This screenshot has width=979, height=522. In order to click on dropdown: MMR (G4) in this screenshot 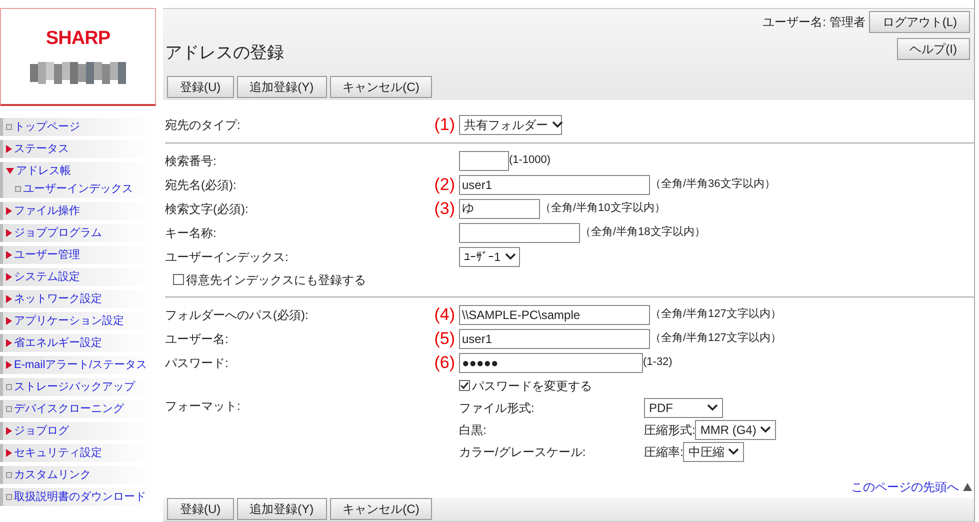, I will do `click(735, 430)`.